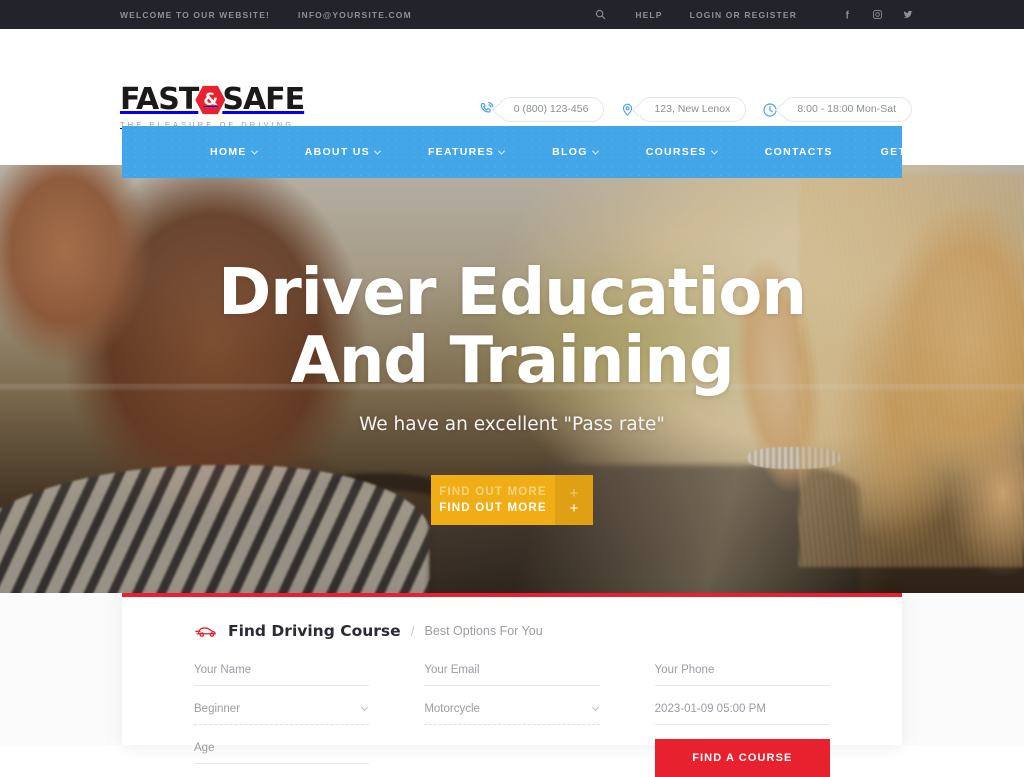 The width and height of the screenshot is (1024, 777). I want to click on form-fields-grid: Beginner Motorcycle, so click(512, 718).